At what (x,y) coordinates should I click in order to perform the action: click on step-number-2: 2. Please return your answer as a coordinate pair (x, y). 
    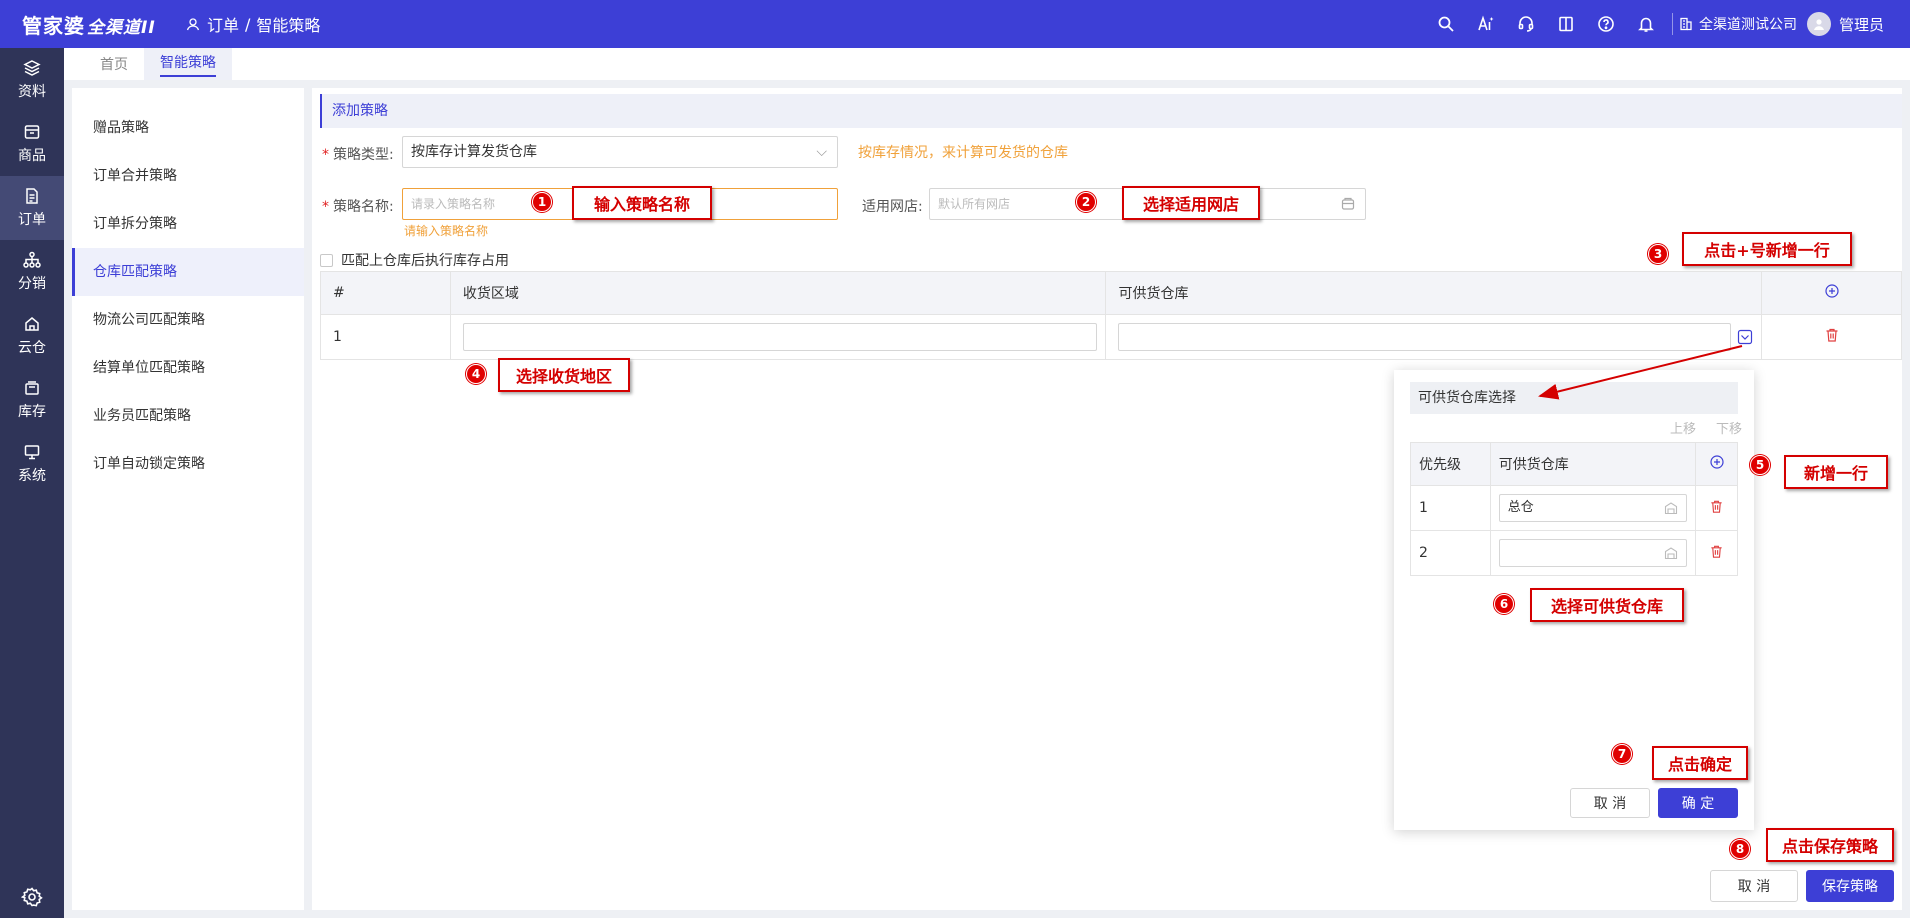
    Looking at the image, I should click on (1086, 202).